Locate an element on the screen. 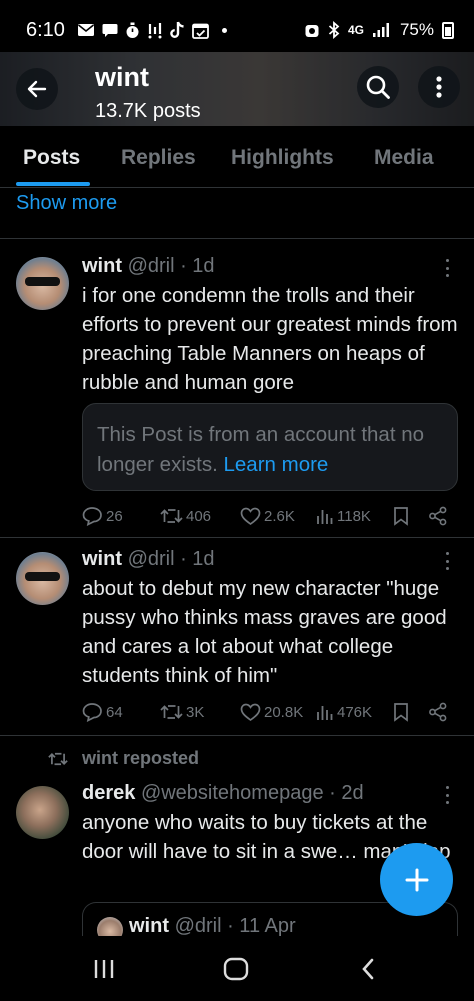 This screenshot has height=1001, width=474. like-count: 2.6K is located at coordinates (279, 516).